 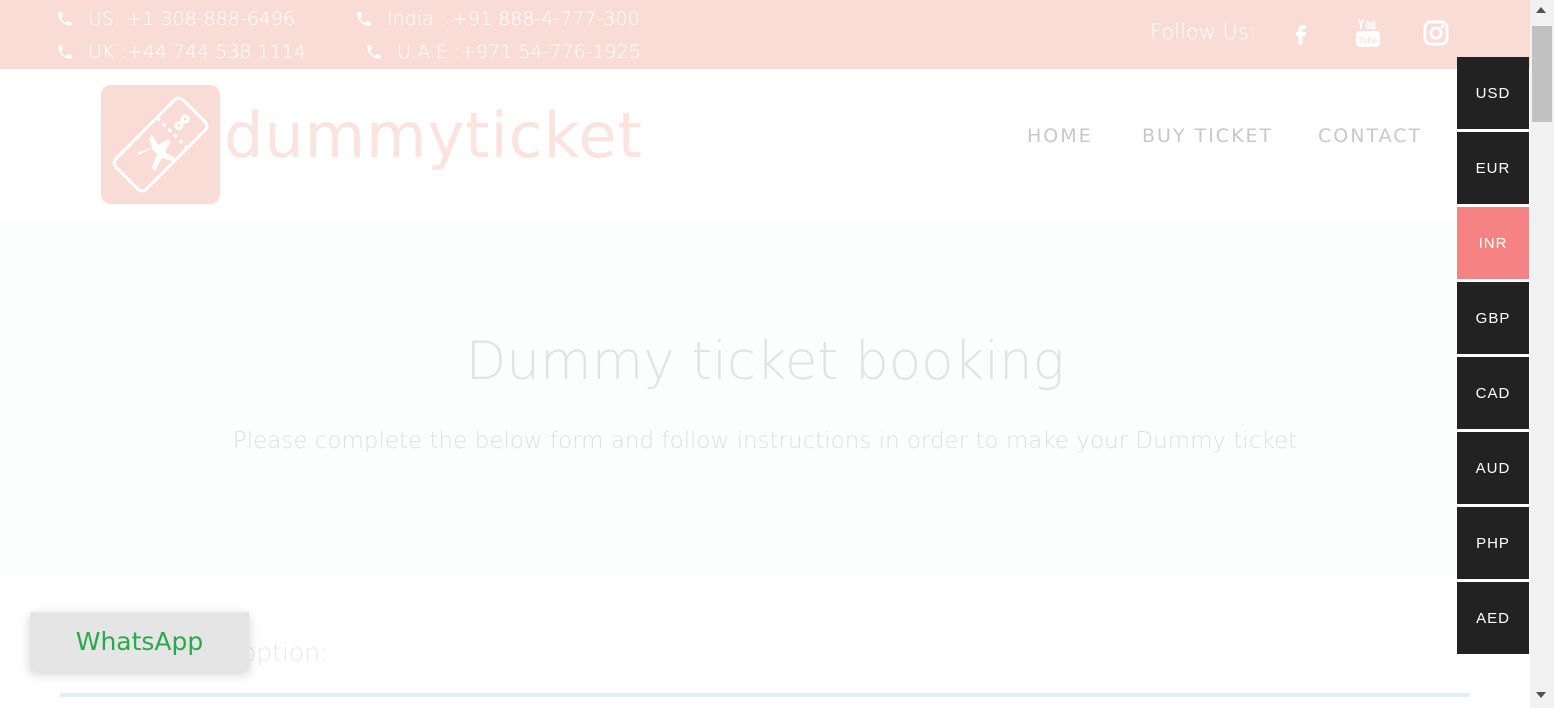 I want to click on phone-us: US: +1 308-888-6496, so click(x=175, y=19).